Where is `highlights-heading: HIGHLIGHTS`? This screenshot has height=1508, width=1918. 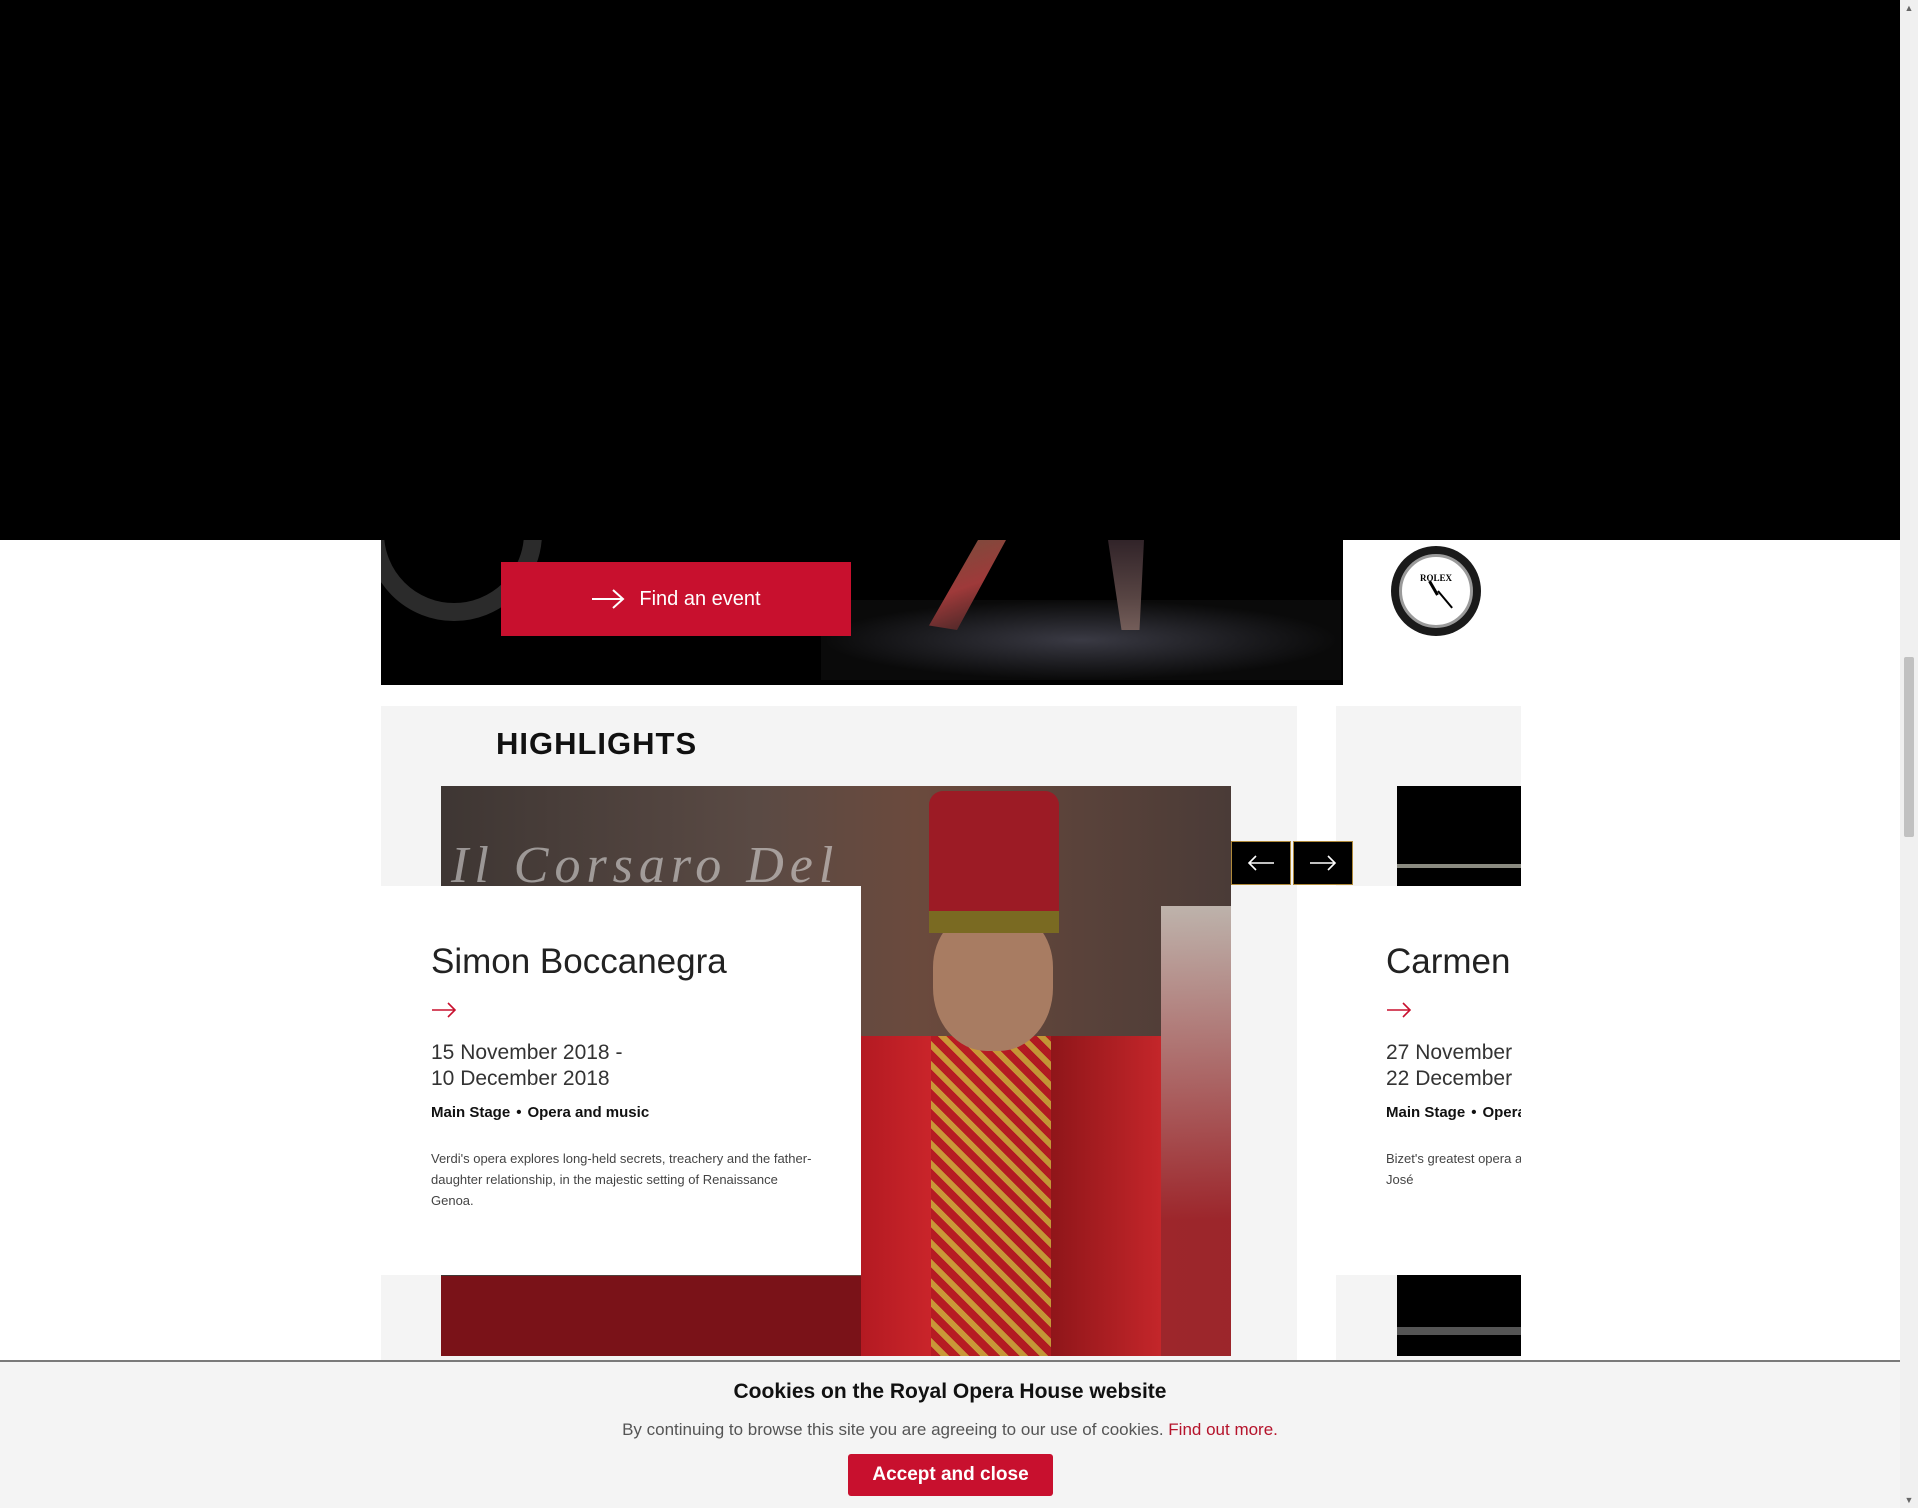 highlights-heading: HIGHLIGHTS is located at coordinates (597, 743).